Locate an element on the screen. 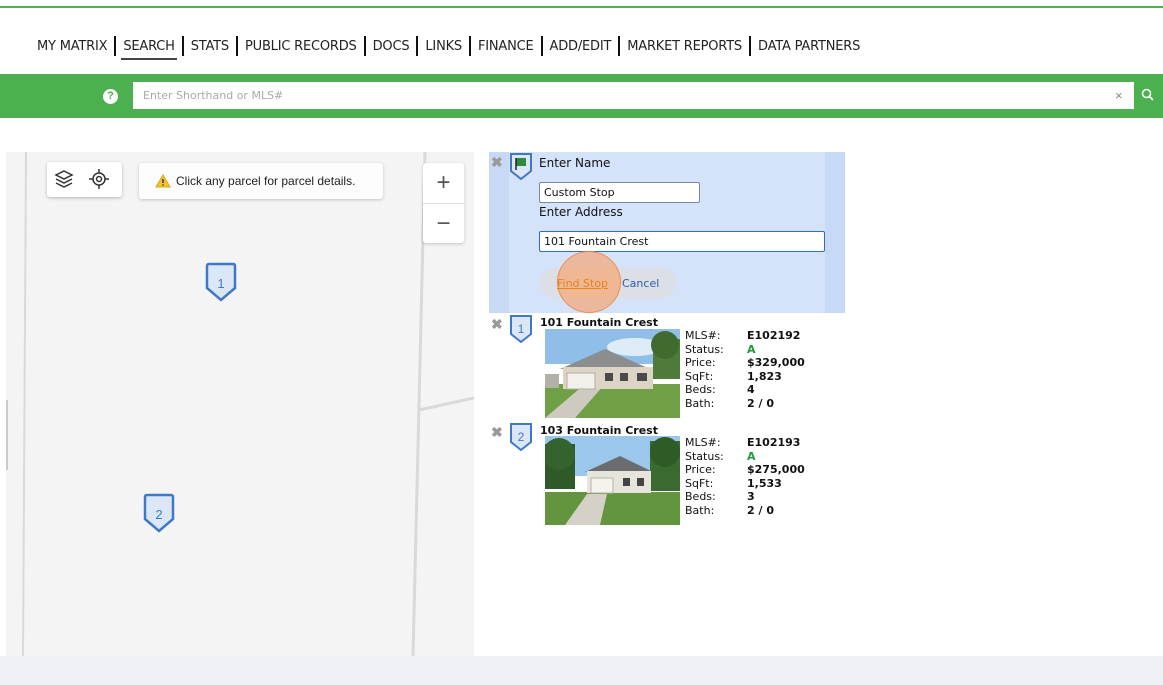  search-icon is located at coordinates (1148, 95).